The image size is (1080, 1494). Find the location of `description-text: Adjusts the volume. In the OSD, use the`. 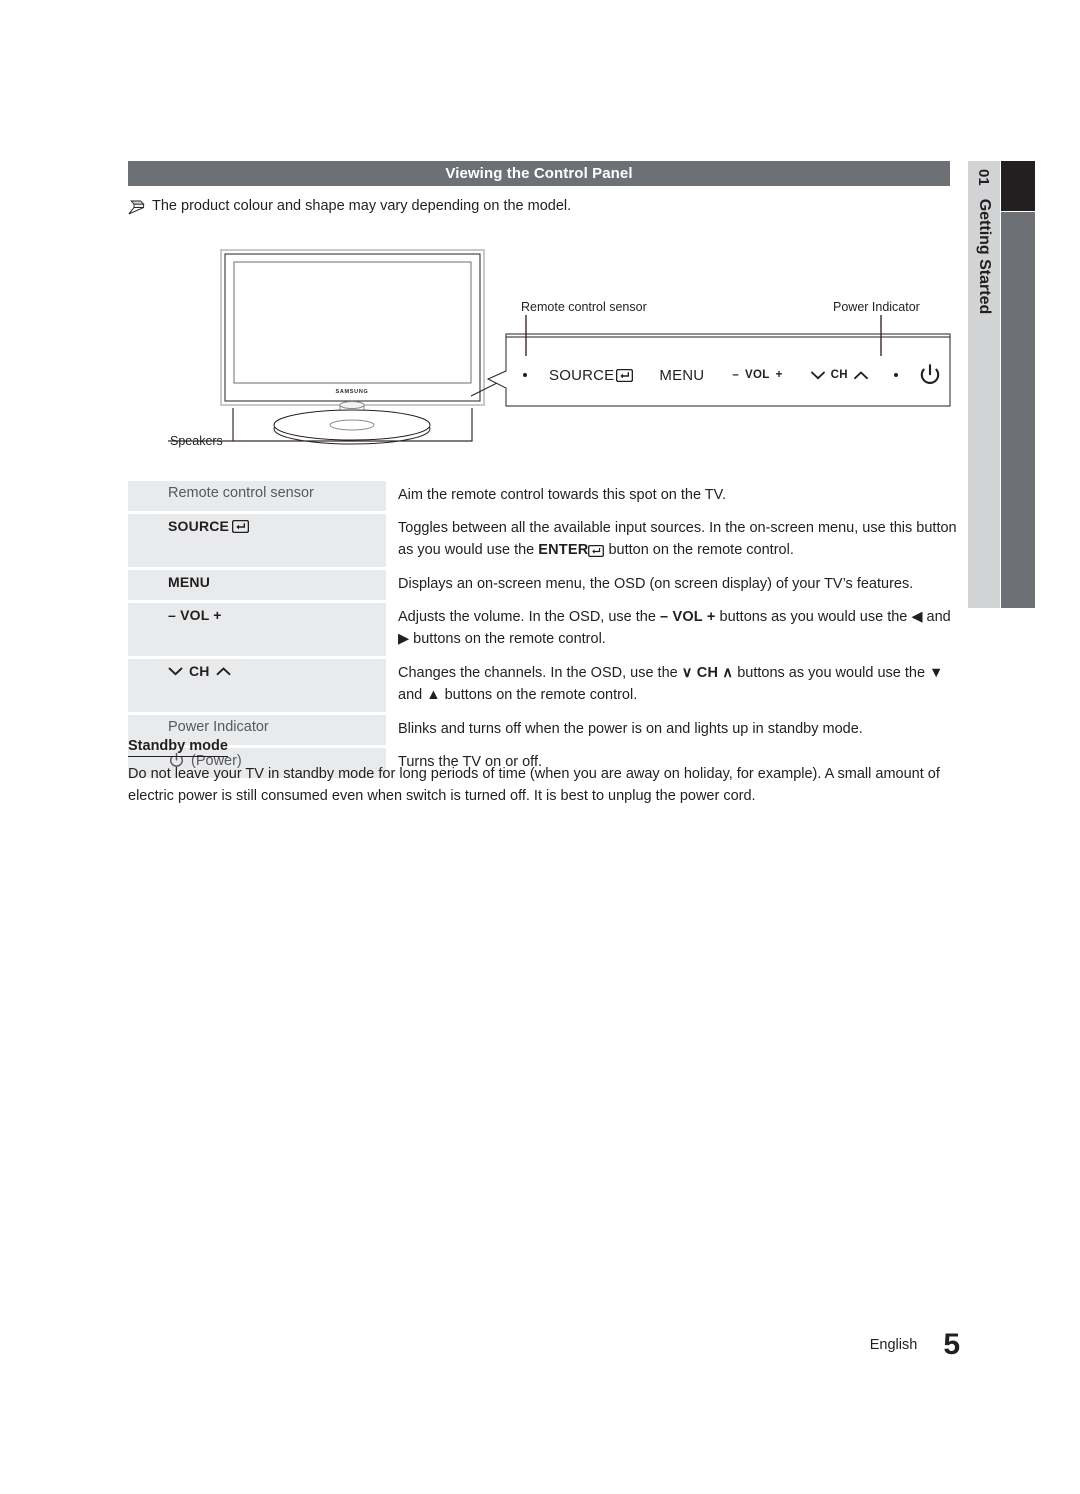

description-text: Adjusts the volume. In the OSD, use the is located at coordinates (529, 617).